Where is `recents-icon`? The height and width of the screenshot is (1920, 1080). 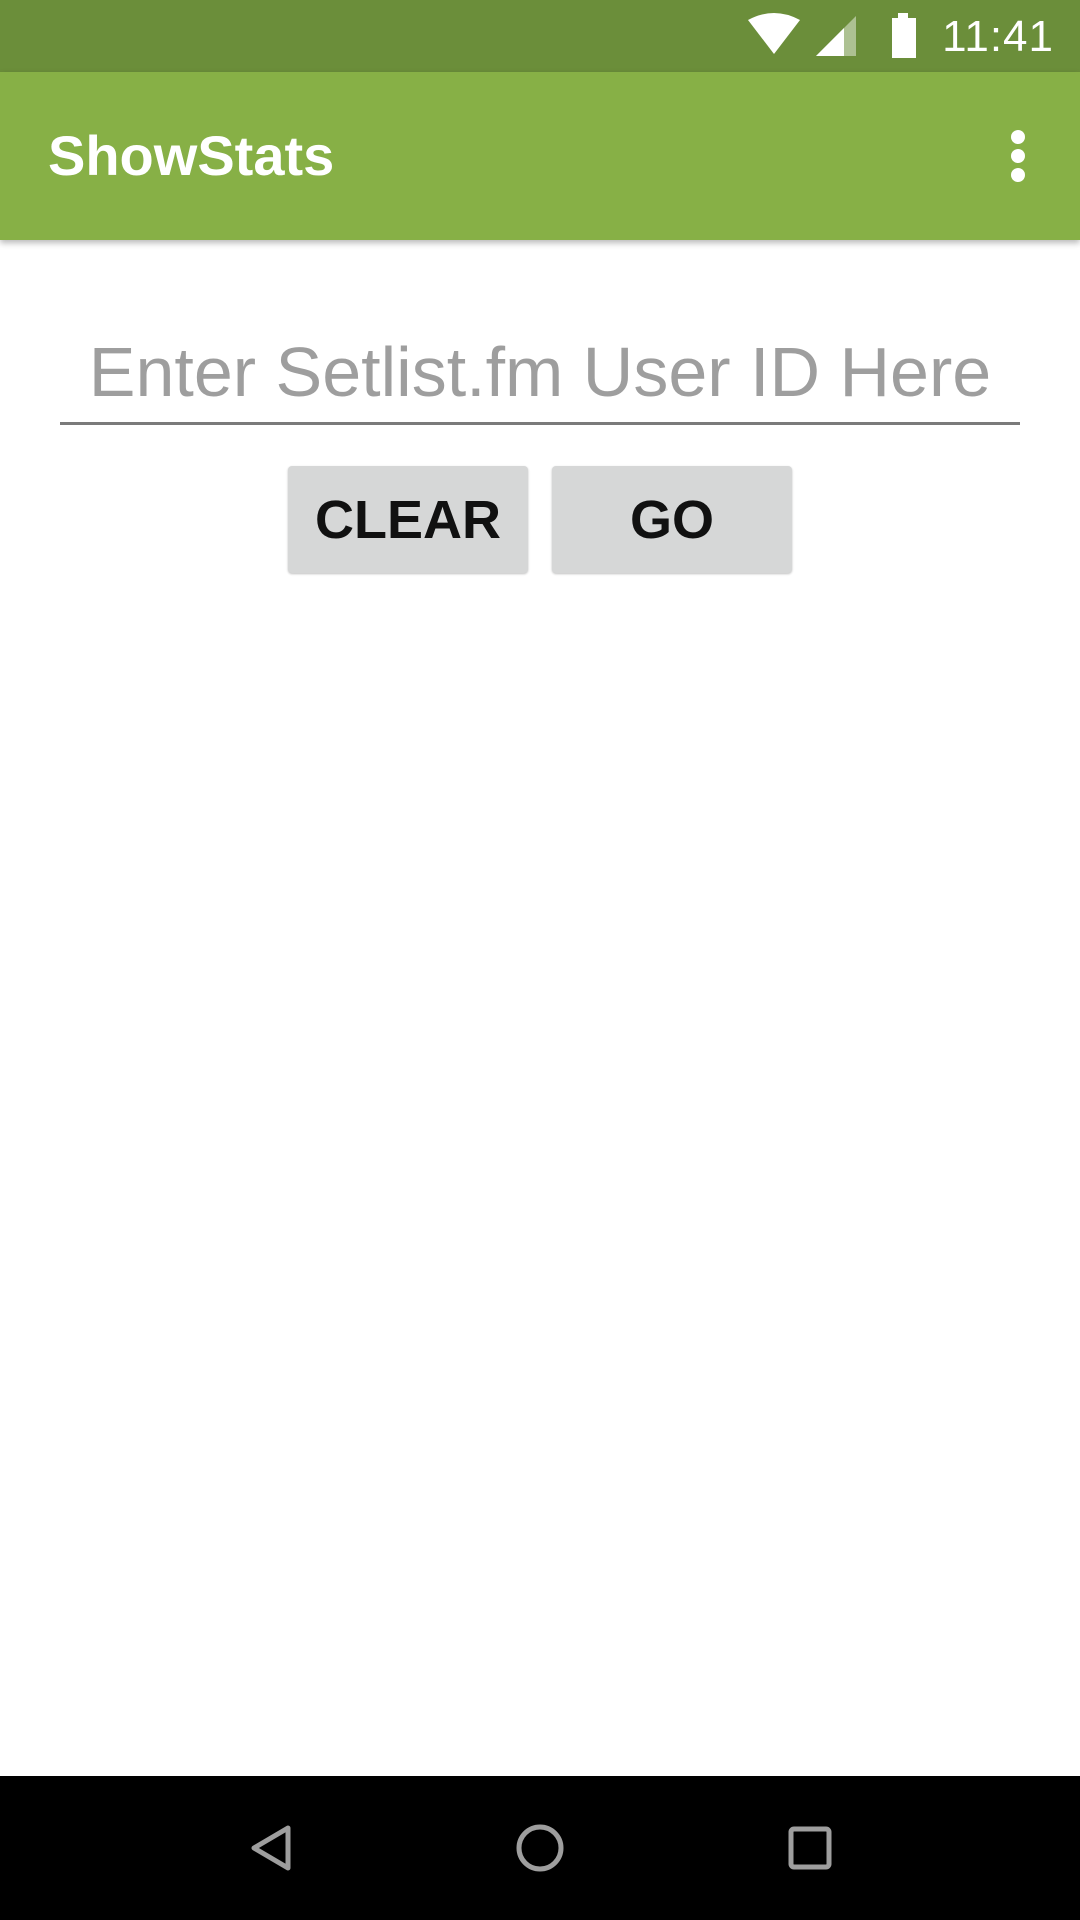 recents-icon is located at coordinates (810, 1848).